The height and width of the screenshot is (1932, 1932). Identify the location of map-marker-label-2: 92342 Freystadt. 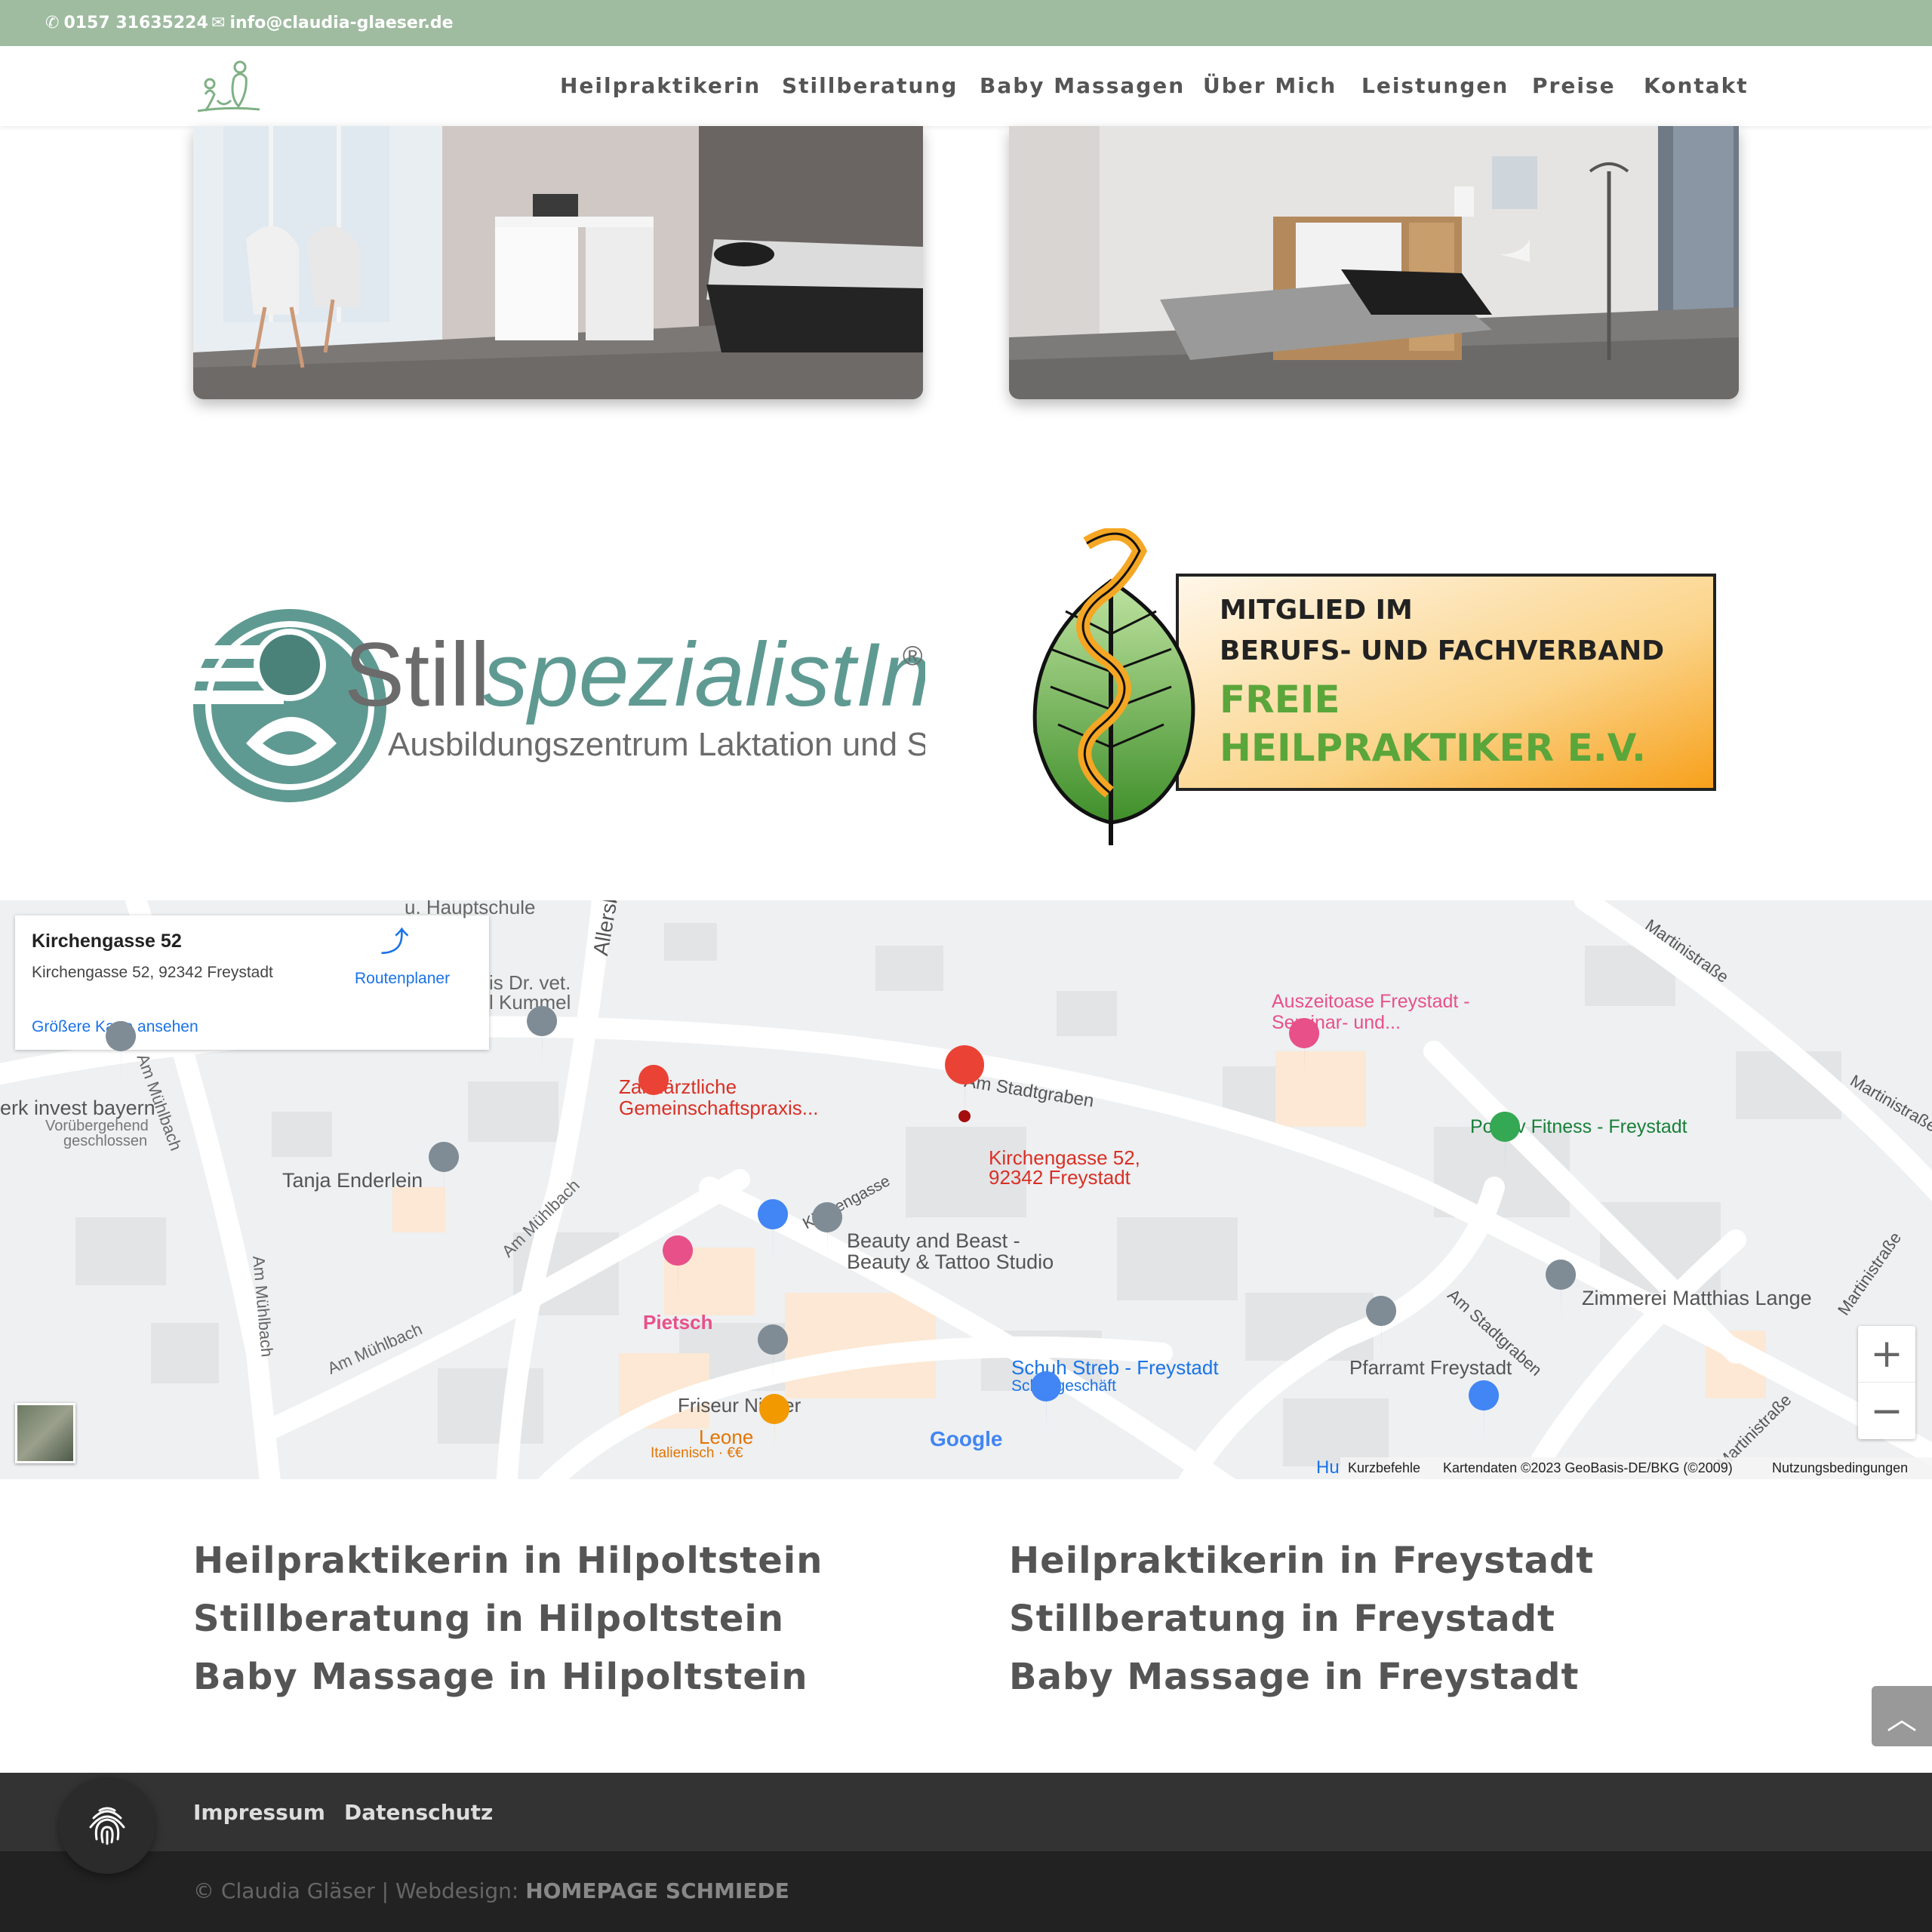
(1060, 1177).